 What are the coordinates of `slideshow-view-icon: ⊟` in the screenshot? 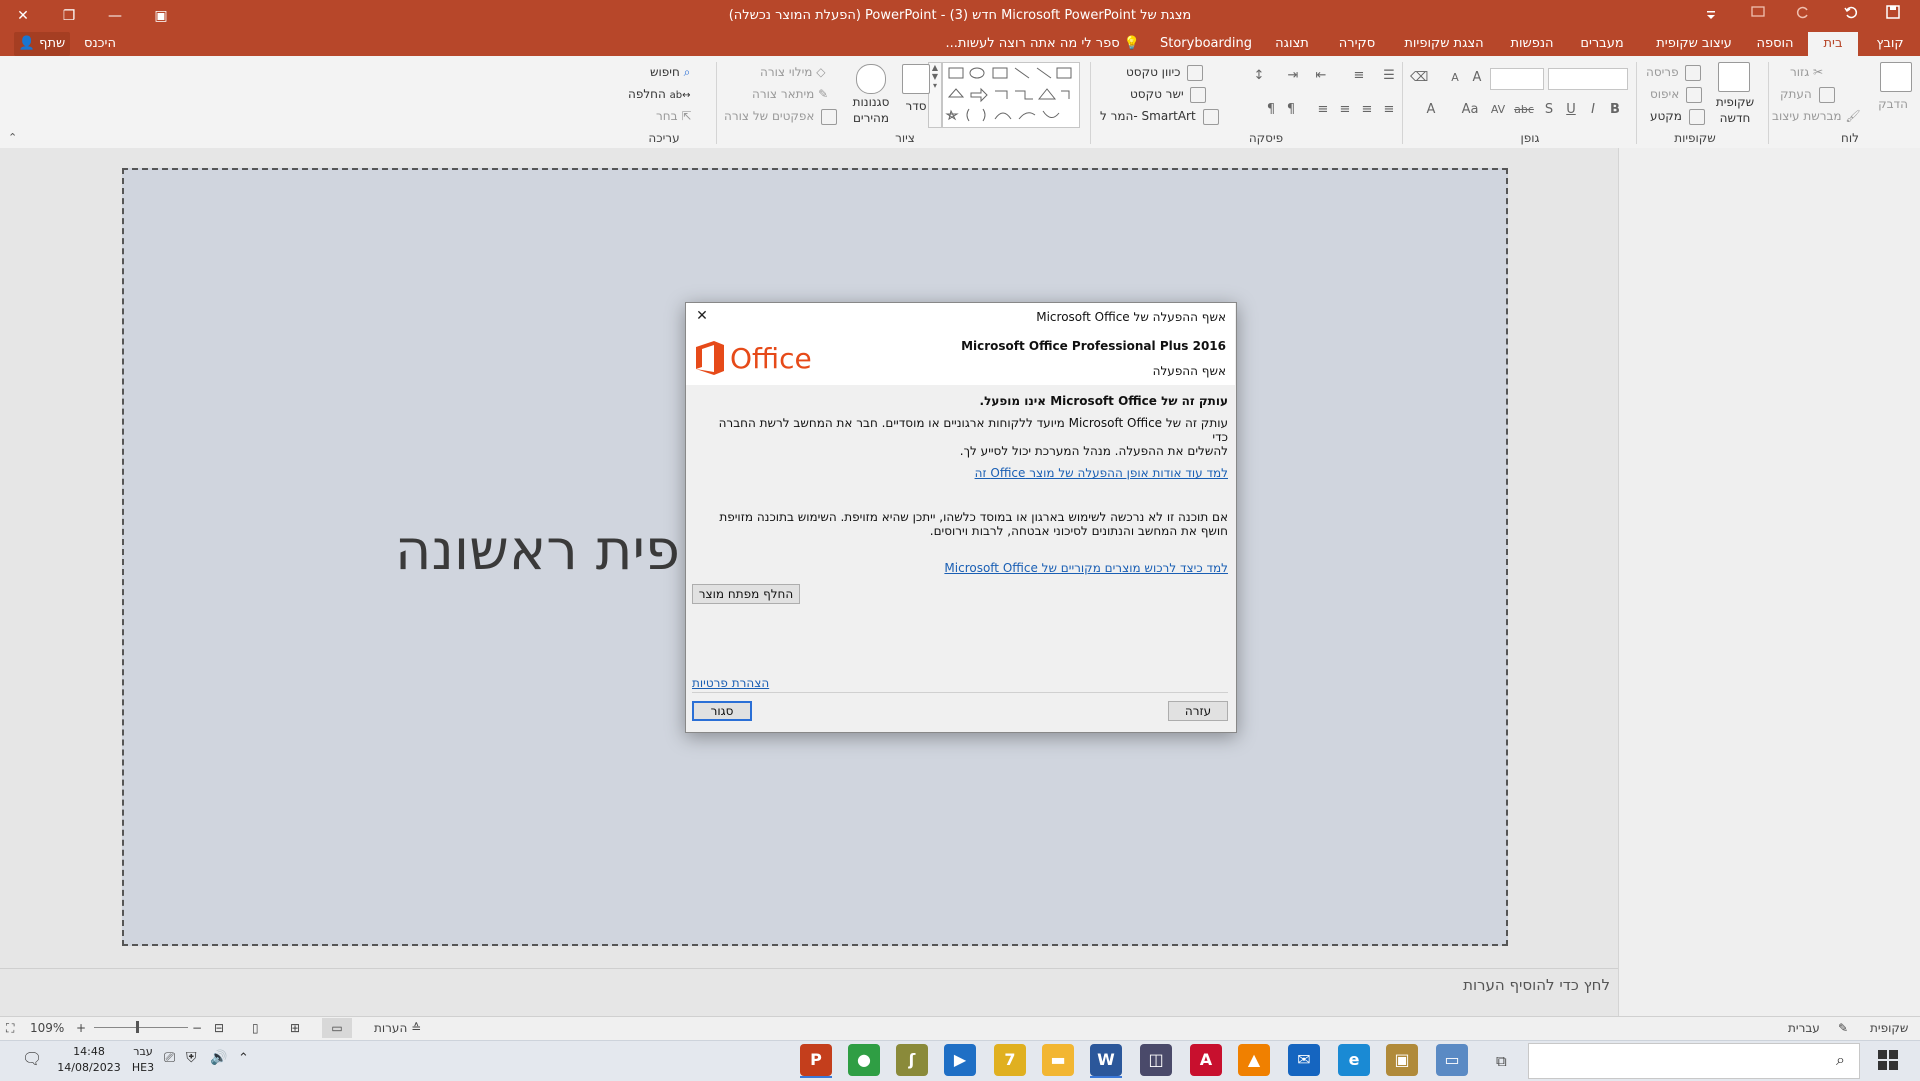 It's located at (219, 1028).